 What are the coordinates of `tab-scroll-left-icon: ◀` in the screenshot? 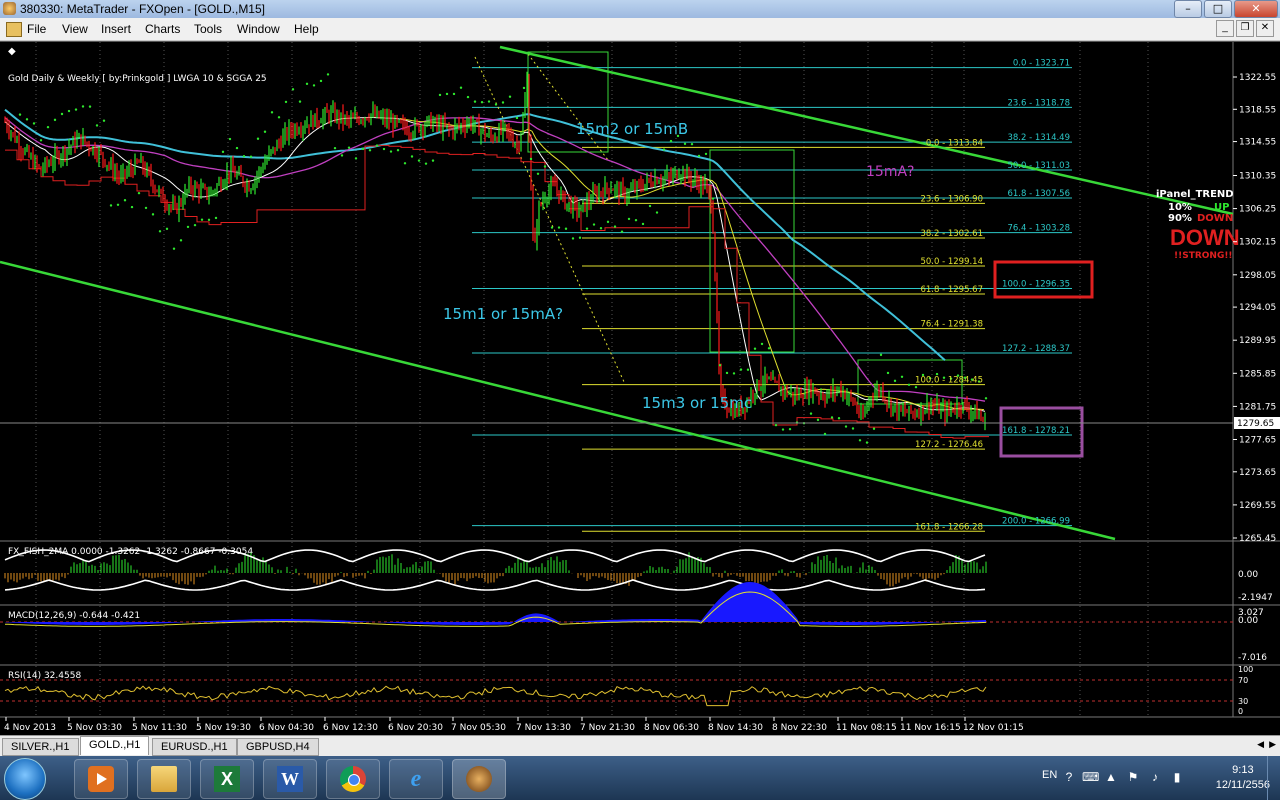 It's located at (1260, 744).